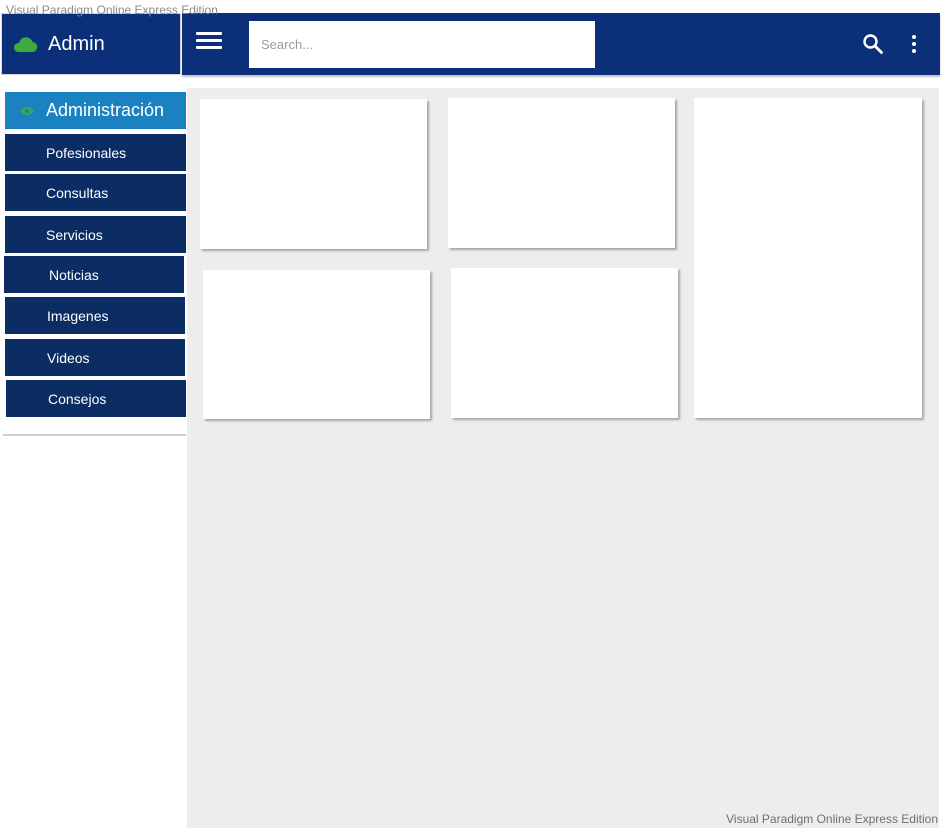 This screenshot has width=944, height=830. I want to click on eye-icon, so click(27, 111).